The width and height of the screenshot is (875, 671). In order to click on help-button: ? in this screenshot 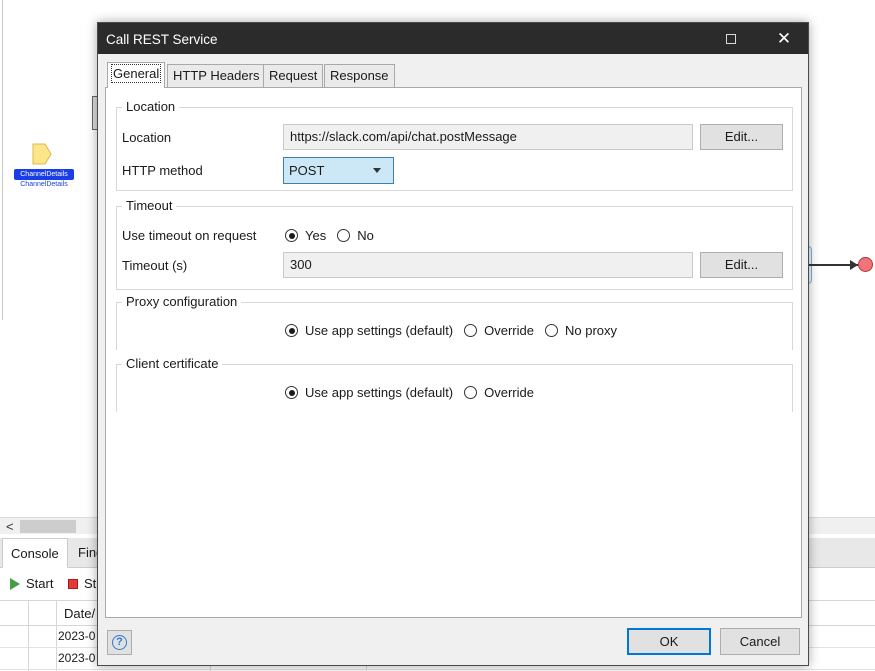, I will do `click(119, 642)`.